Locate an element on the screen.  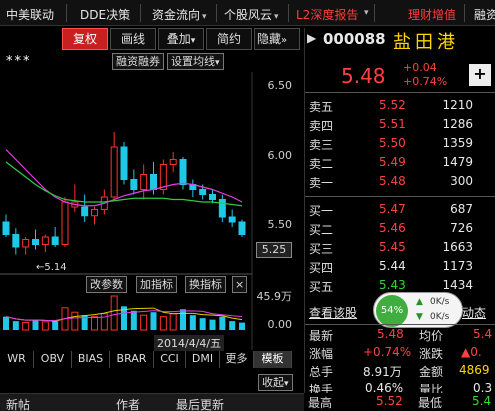
price-change: +0.04 is located at coordinates (420, 67).